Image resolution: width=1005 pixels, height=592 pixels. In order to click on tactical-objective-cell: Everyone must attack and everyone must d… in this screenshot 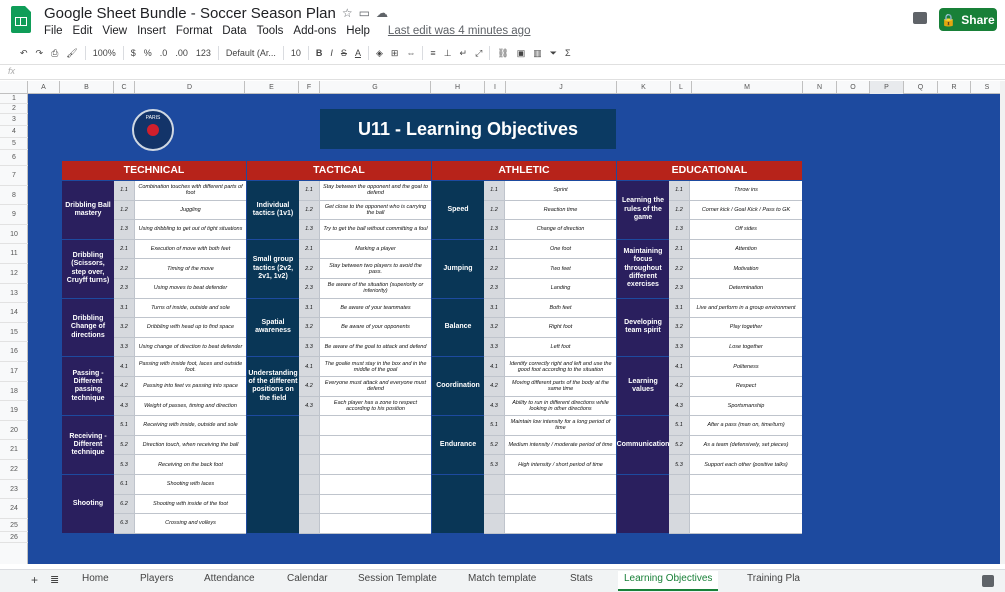, I will do `click(375, 387)`.